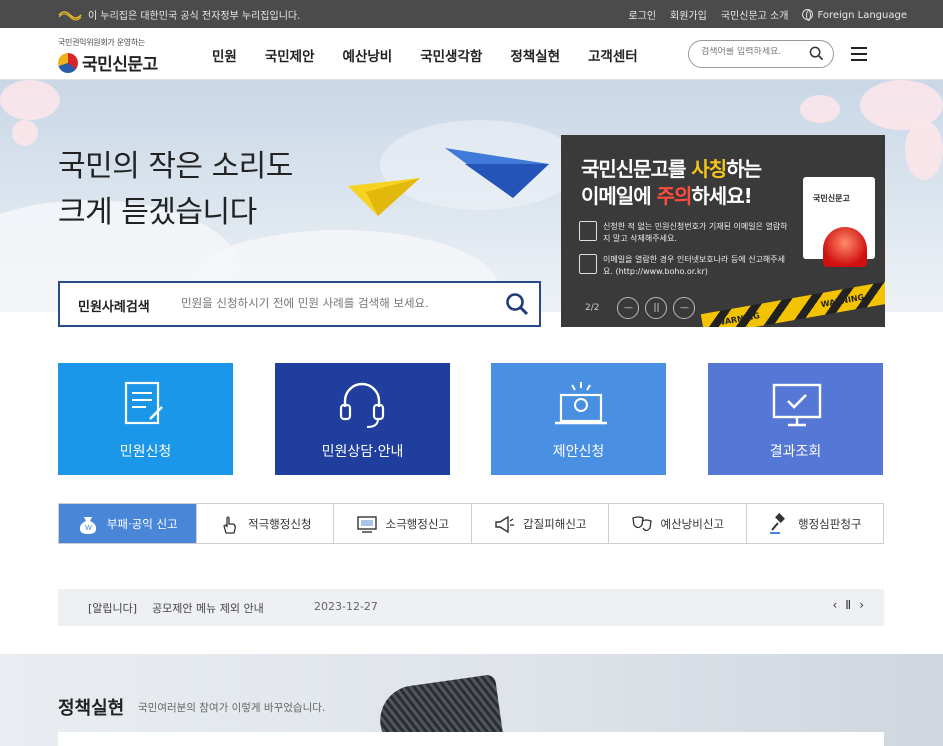  I want to click on header-search, so click(761, 54).